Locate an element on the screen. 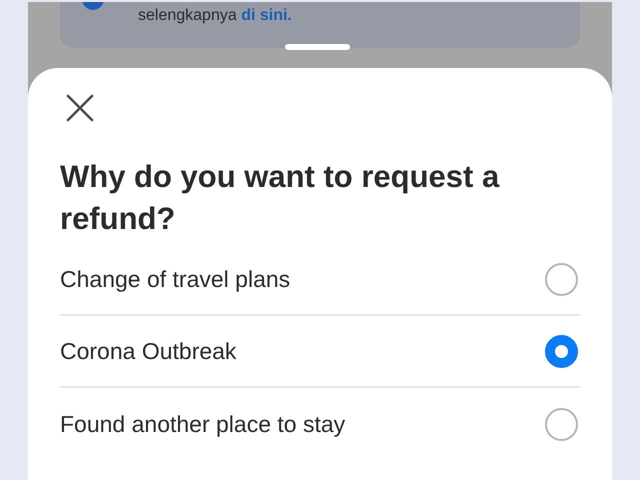 This screenshot has height=480, width=640. info-text: selengkapnya di sini. is located at coordinates (215, 16).